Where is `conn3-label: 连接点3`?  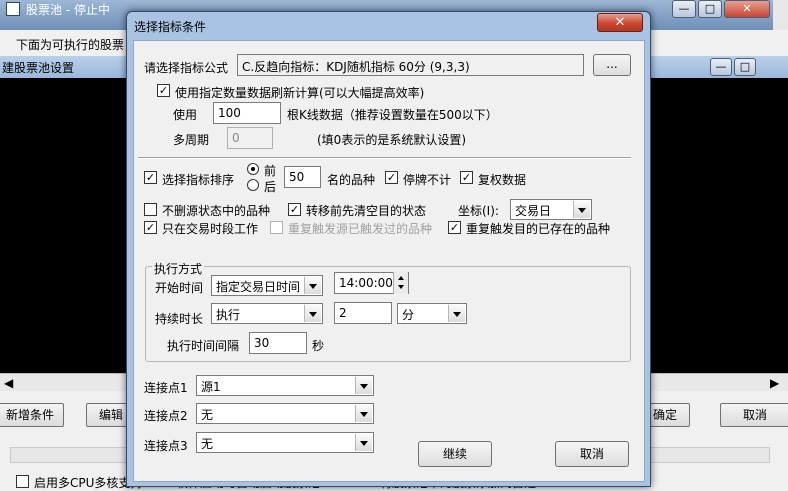
conn3-label: 连接点3 is located at coordinates (166, 446).